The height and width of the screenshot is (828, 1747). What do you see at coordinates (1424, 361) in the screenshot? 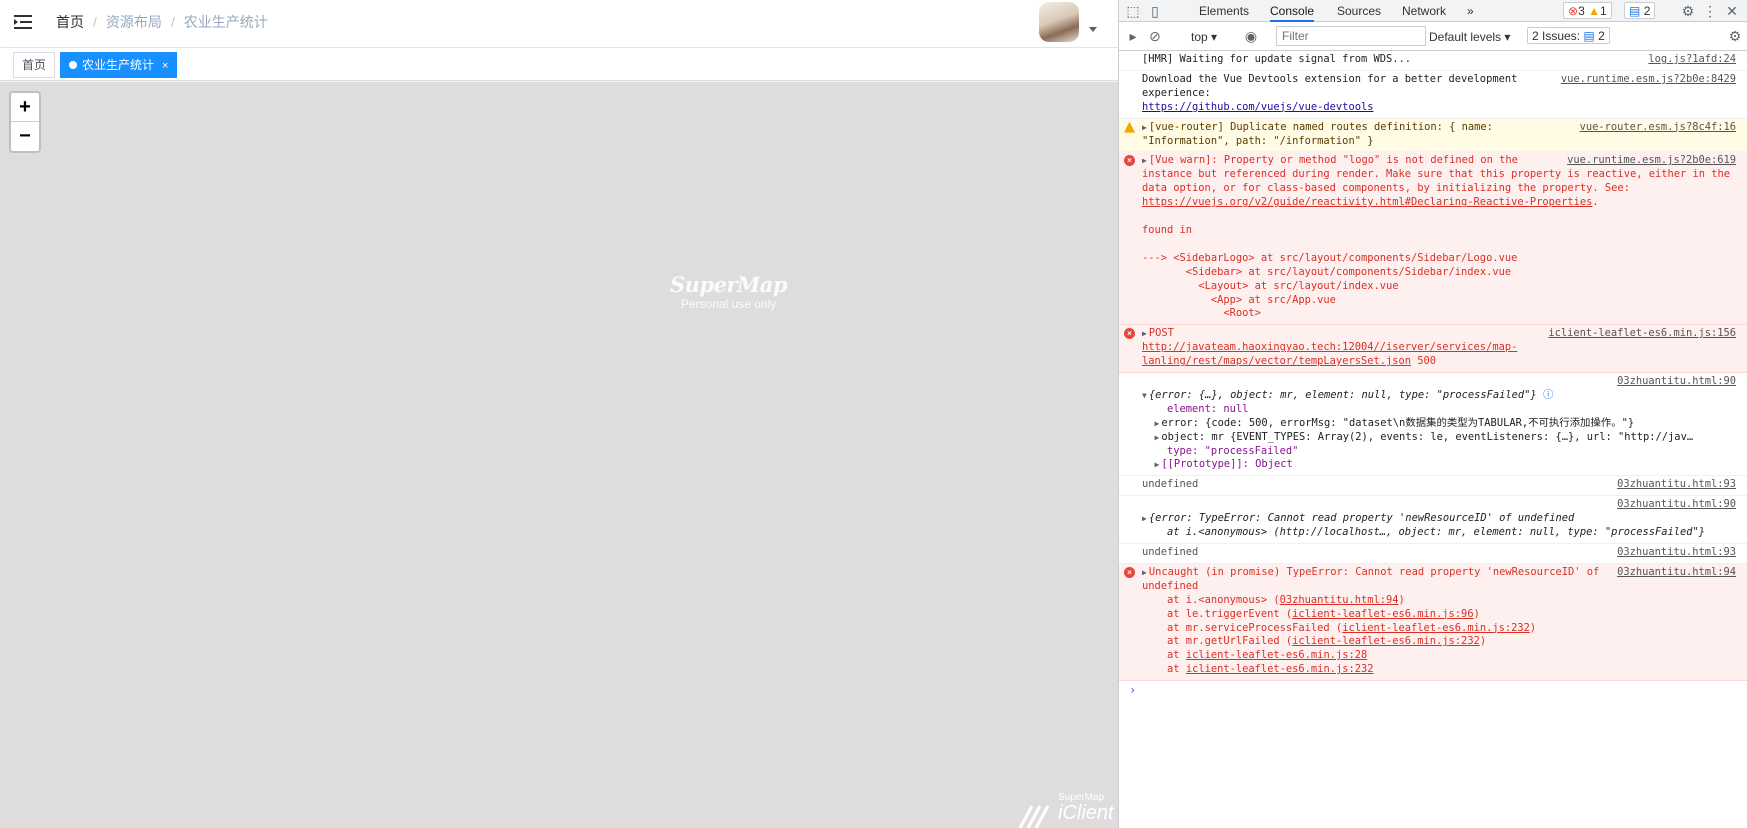
I see `status-code: 500` at bounding box center [1424, 361].